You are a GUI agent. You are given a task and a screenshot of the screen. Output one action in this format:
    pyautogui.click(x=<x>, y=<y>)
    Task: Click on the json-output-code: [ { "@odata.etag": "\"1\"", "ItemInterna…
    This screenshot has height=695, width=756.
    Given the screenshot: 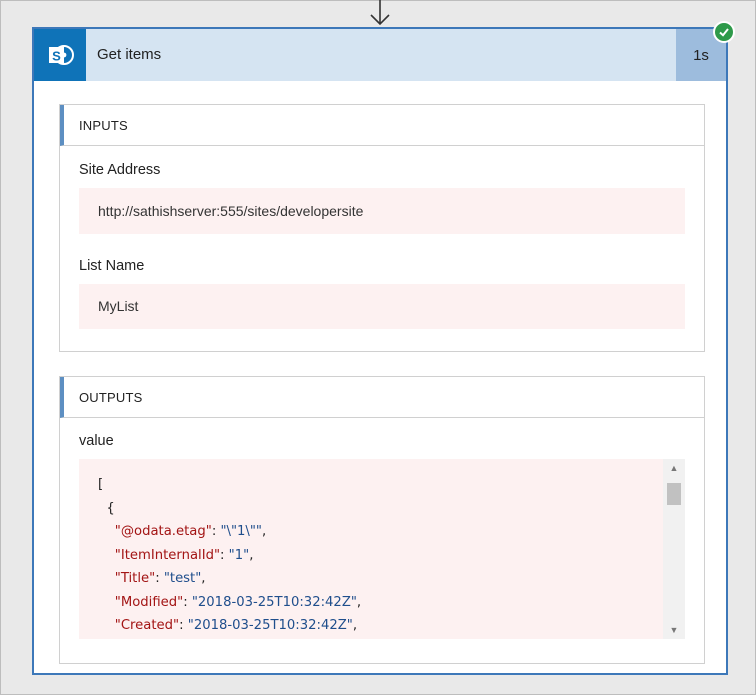 What is the action you would take?
    pyautogui.click(x=230, y=555)
    